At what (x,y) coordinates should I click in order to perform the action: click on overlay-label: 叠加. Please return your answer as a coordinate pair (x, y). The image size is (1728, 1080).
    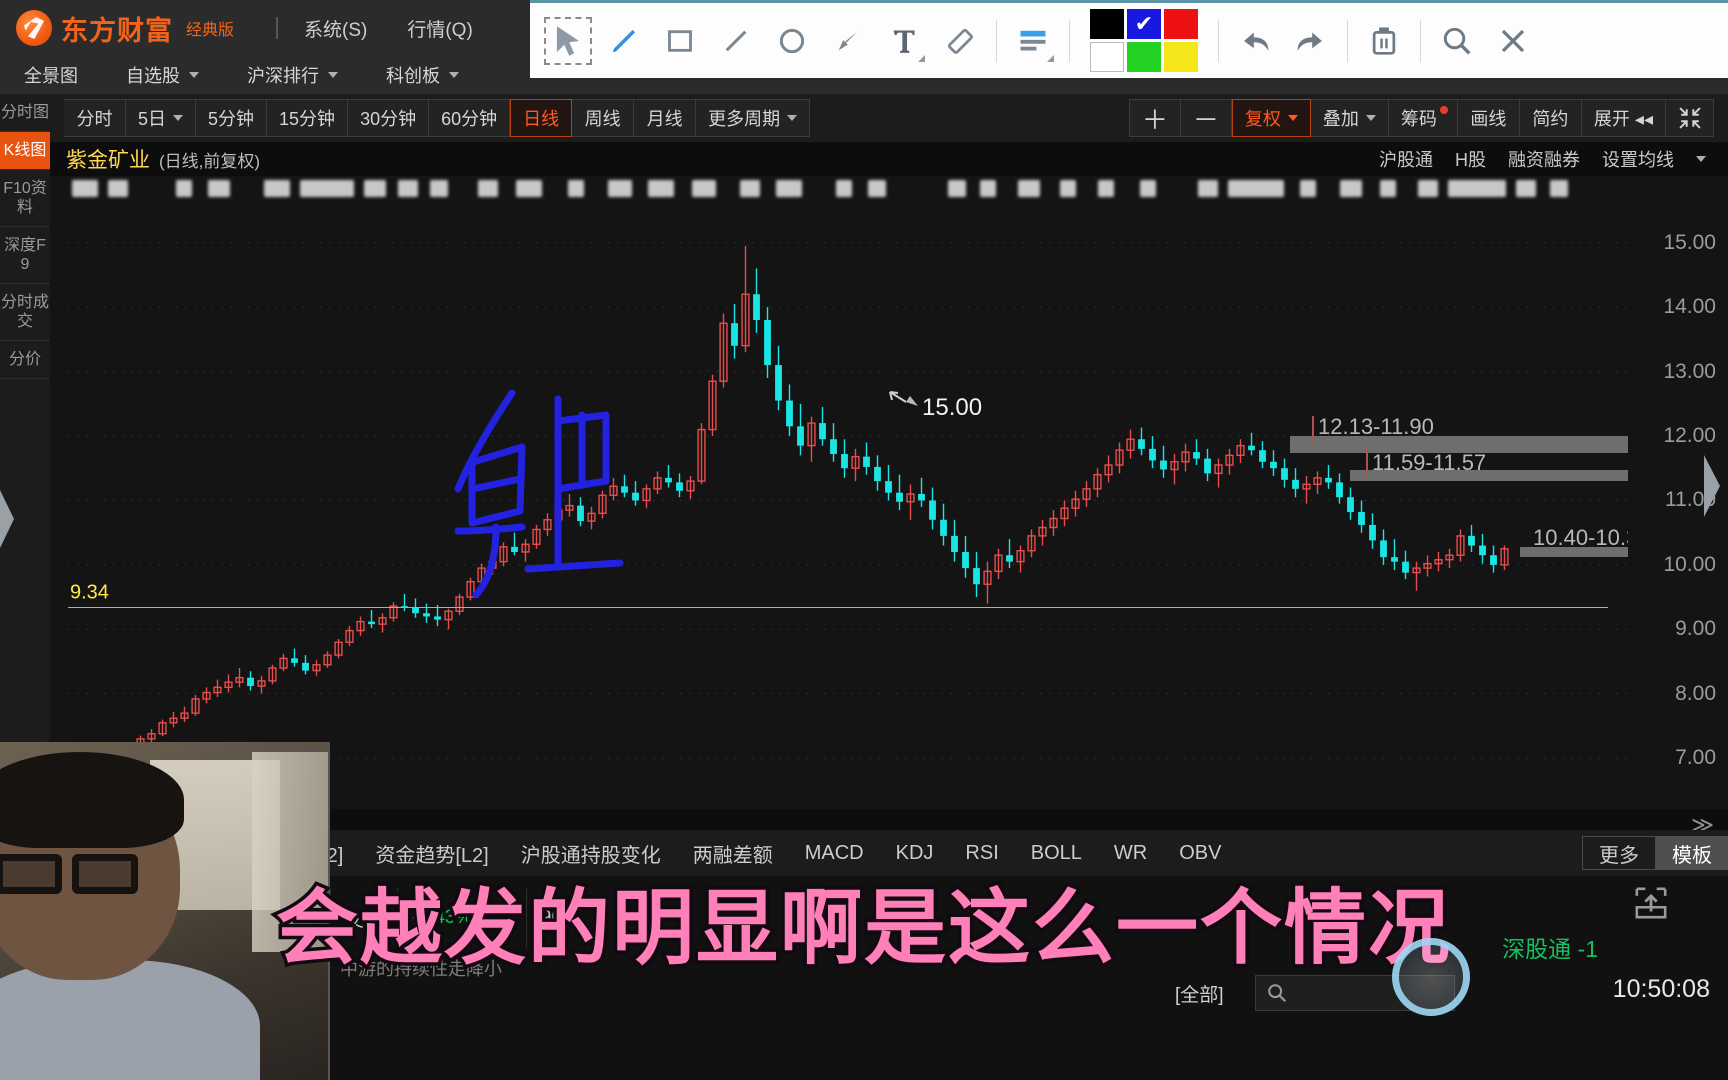
    Looking at the image, I should click on (1340, 119).